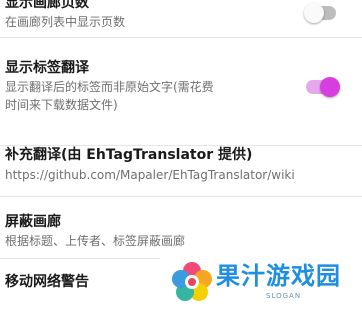 This screenshot has width=362, height=319. Describe the element at coordinates (47, 5) in the screenshot. I see `setting-title: 显示画廊页数` at that location.